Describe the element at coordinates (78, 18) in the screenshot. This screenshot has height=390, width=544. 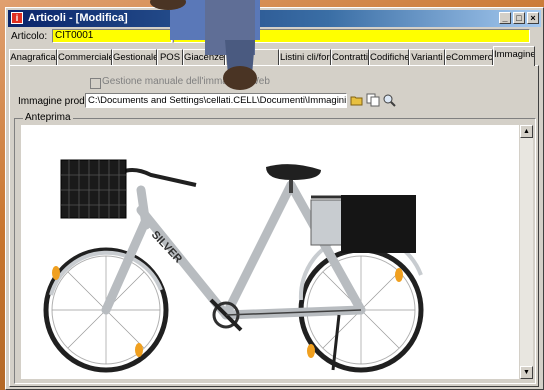
I see `window-title: Articoli - [Modifica]` at that location.